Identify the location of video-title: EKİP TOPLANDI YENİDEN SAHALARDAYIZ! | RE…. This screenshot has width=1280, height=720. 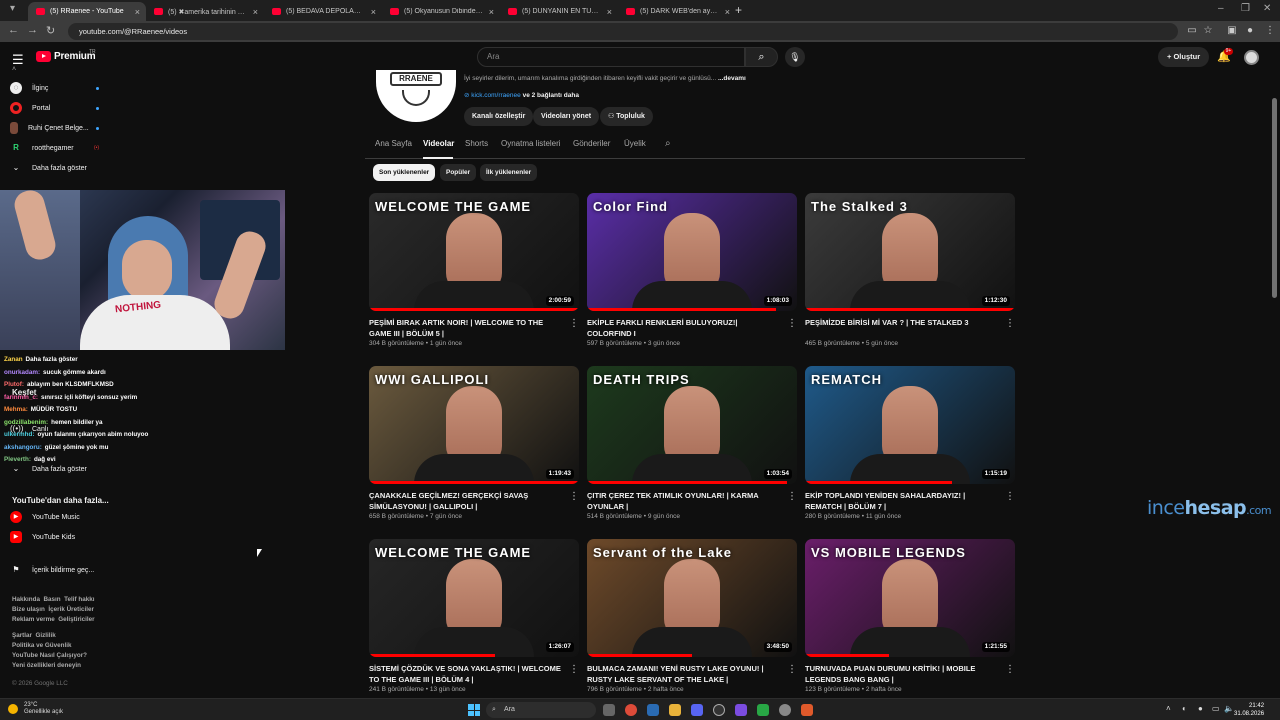
(903, 501).